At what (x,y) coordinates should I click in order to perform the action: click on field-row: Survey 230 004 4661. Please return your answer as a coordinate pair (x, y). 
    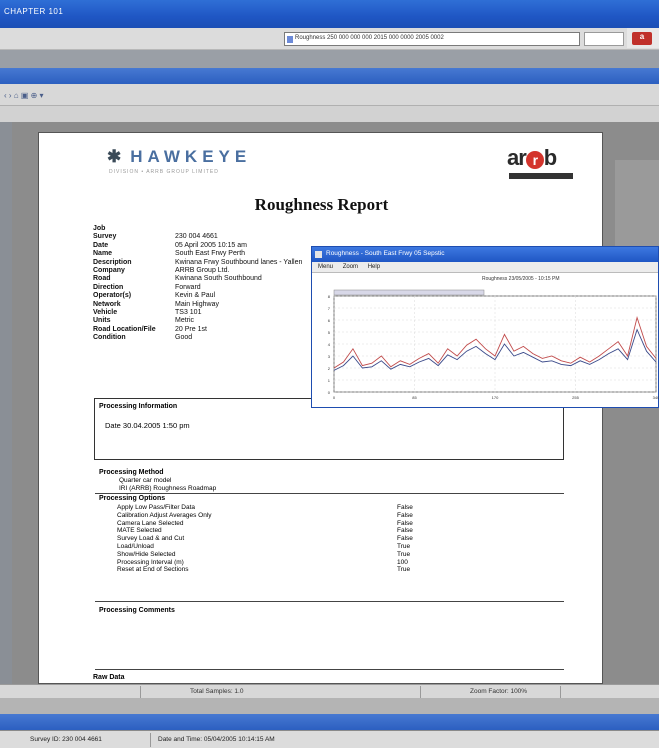
    Looking at the image, I should click on (204, 237).